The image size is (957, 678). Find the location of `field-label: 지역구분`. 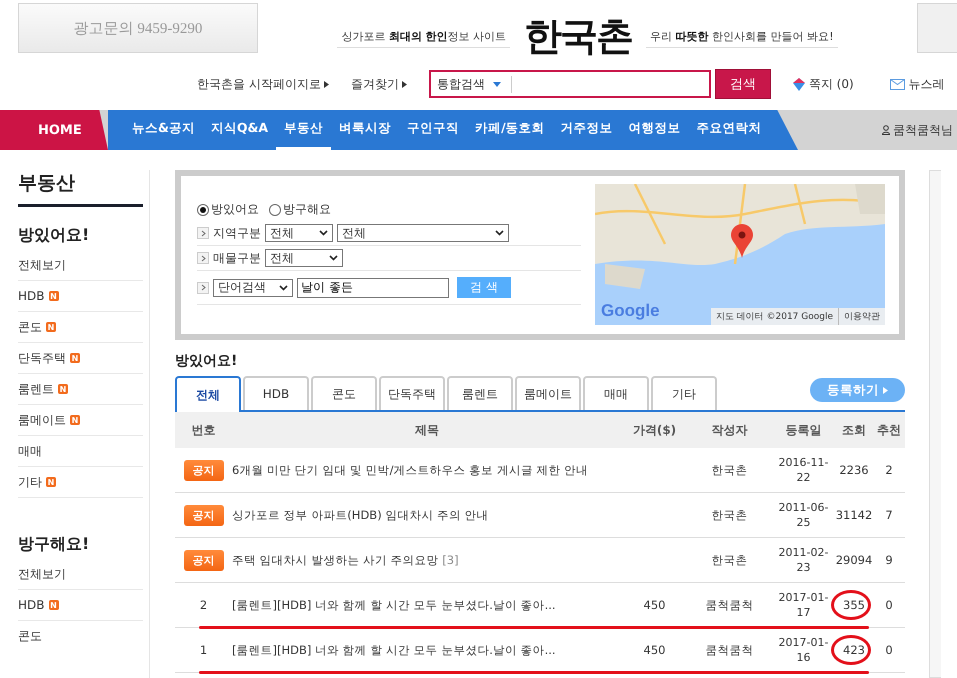

field-label: 지역구분 is located at coordinates (237, 233).